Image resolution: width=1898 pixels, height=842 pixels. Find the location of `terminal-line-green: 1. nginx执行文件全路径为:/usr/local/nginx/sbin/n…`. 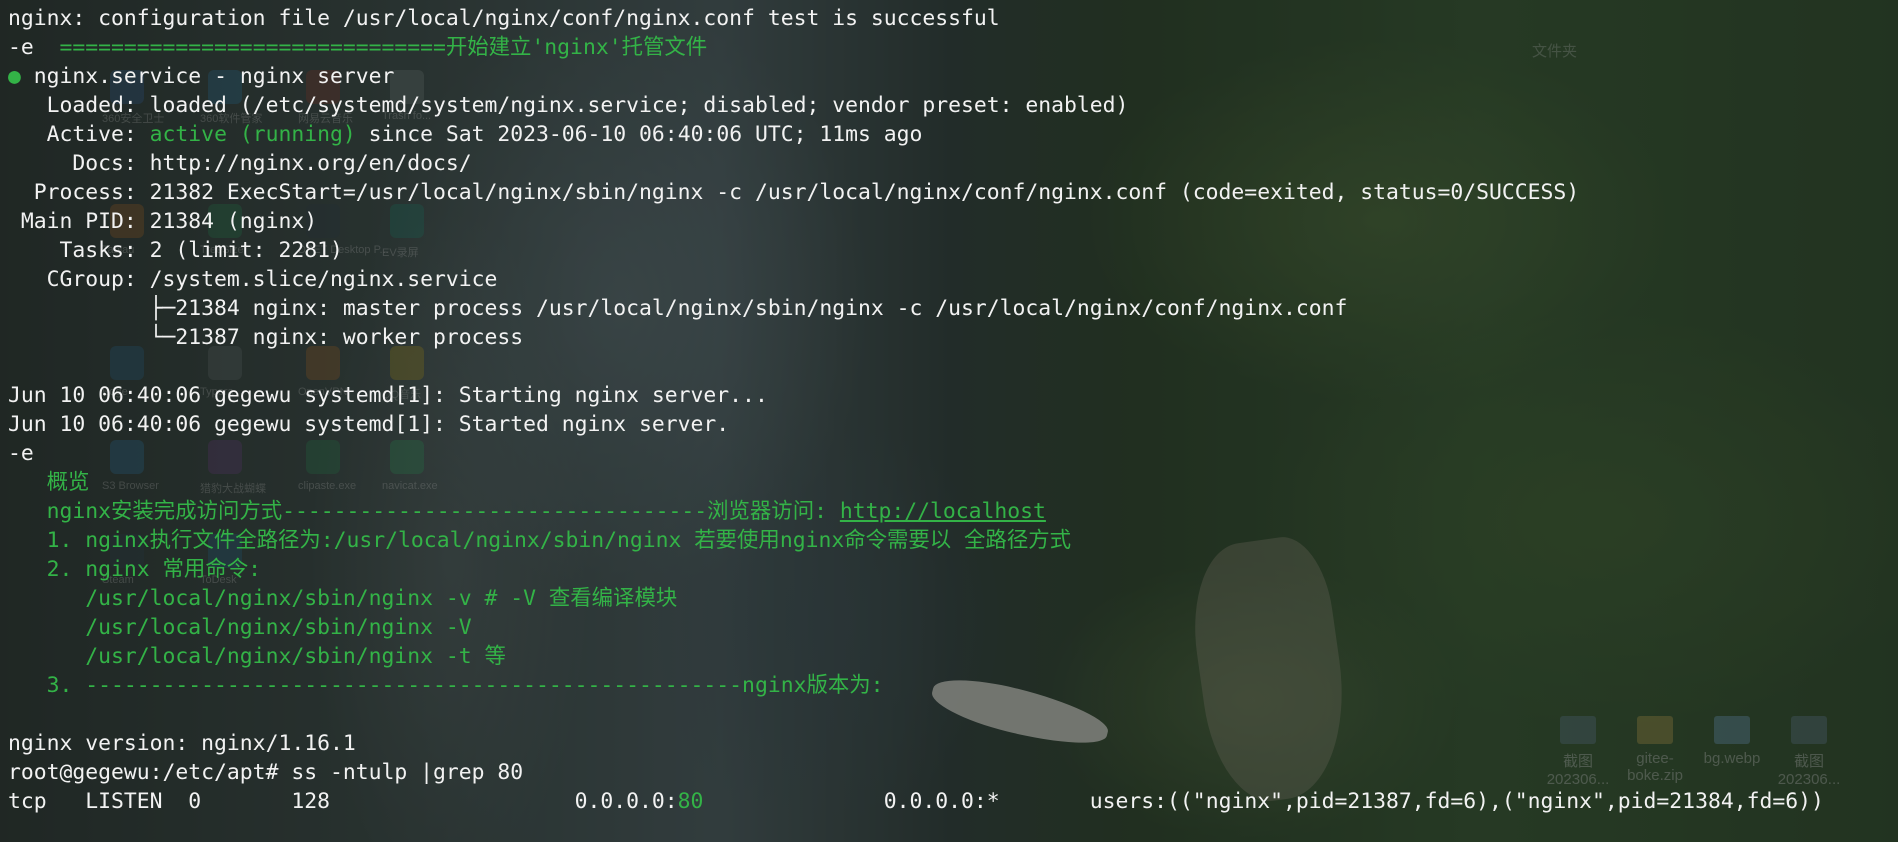

terminal-line-green: 1. nginx执行文件全路径为:/usr/local/nginx/sbin/n… is located at coordinates (539, 540).